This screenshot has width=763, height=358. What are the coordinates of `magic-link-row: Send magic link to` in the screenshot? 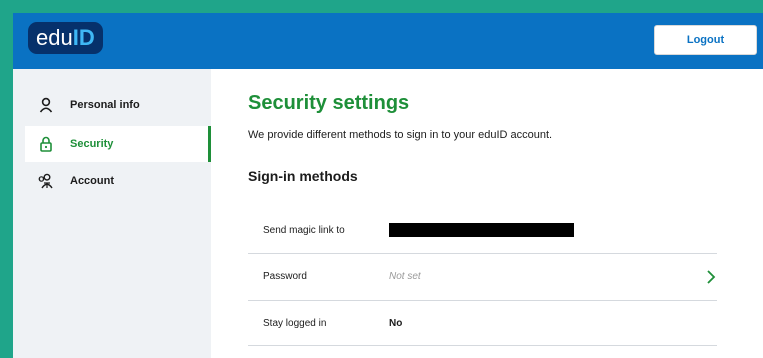 It's located at (482, 230).